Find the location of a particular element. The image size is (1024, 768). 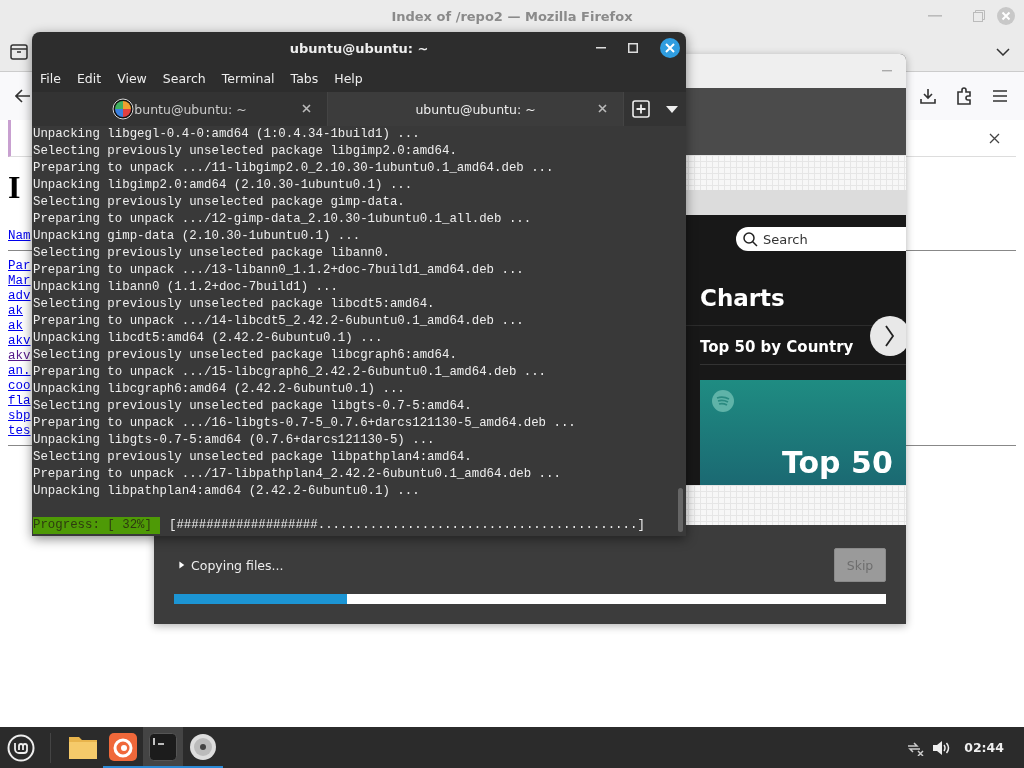

disc-icon is located at coordinates (203, 746).